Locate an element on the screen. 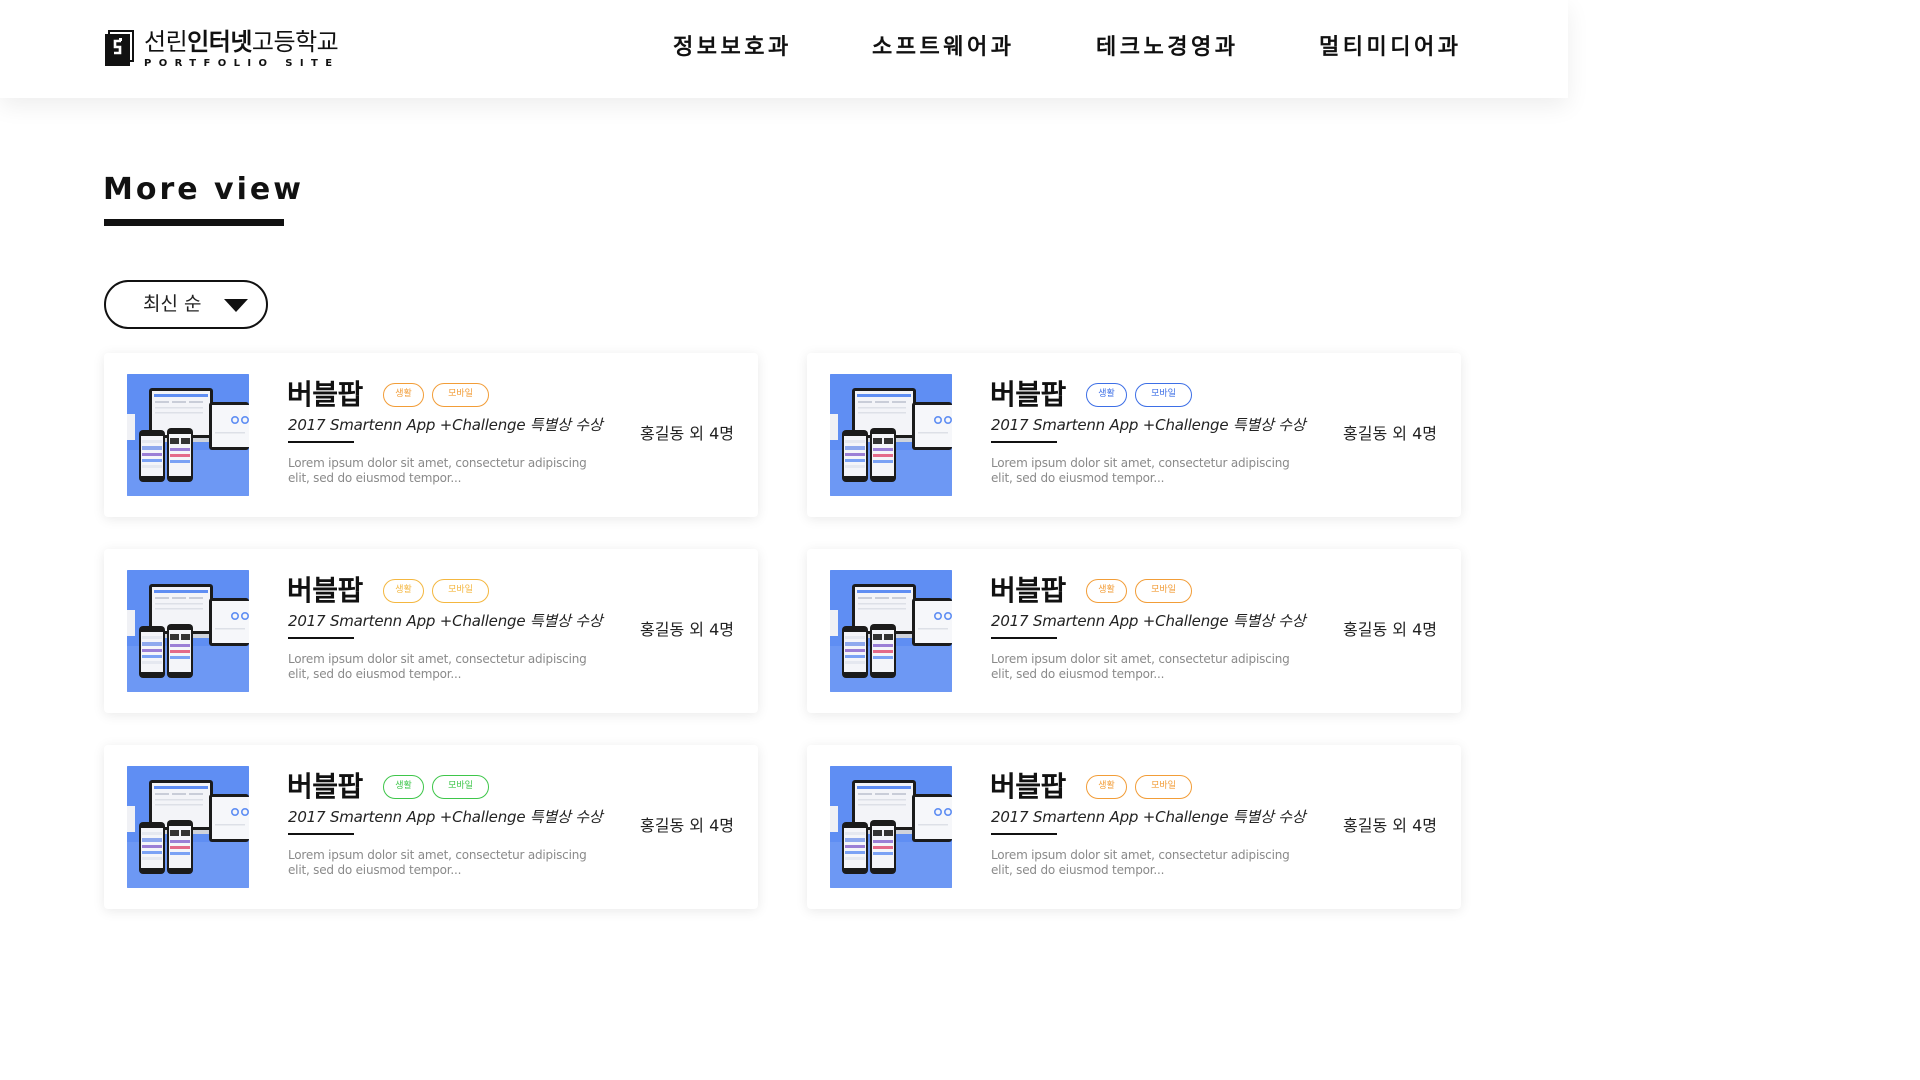 This screenshot has height=1080, width=1920. main-nav: 정보보호과 소프트웨어과 테크노경영과 멀티미디어과 is located at coordinates (784, 48).